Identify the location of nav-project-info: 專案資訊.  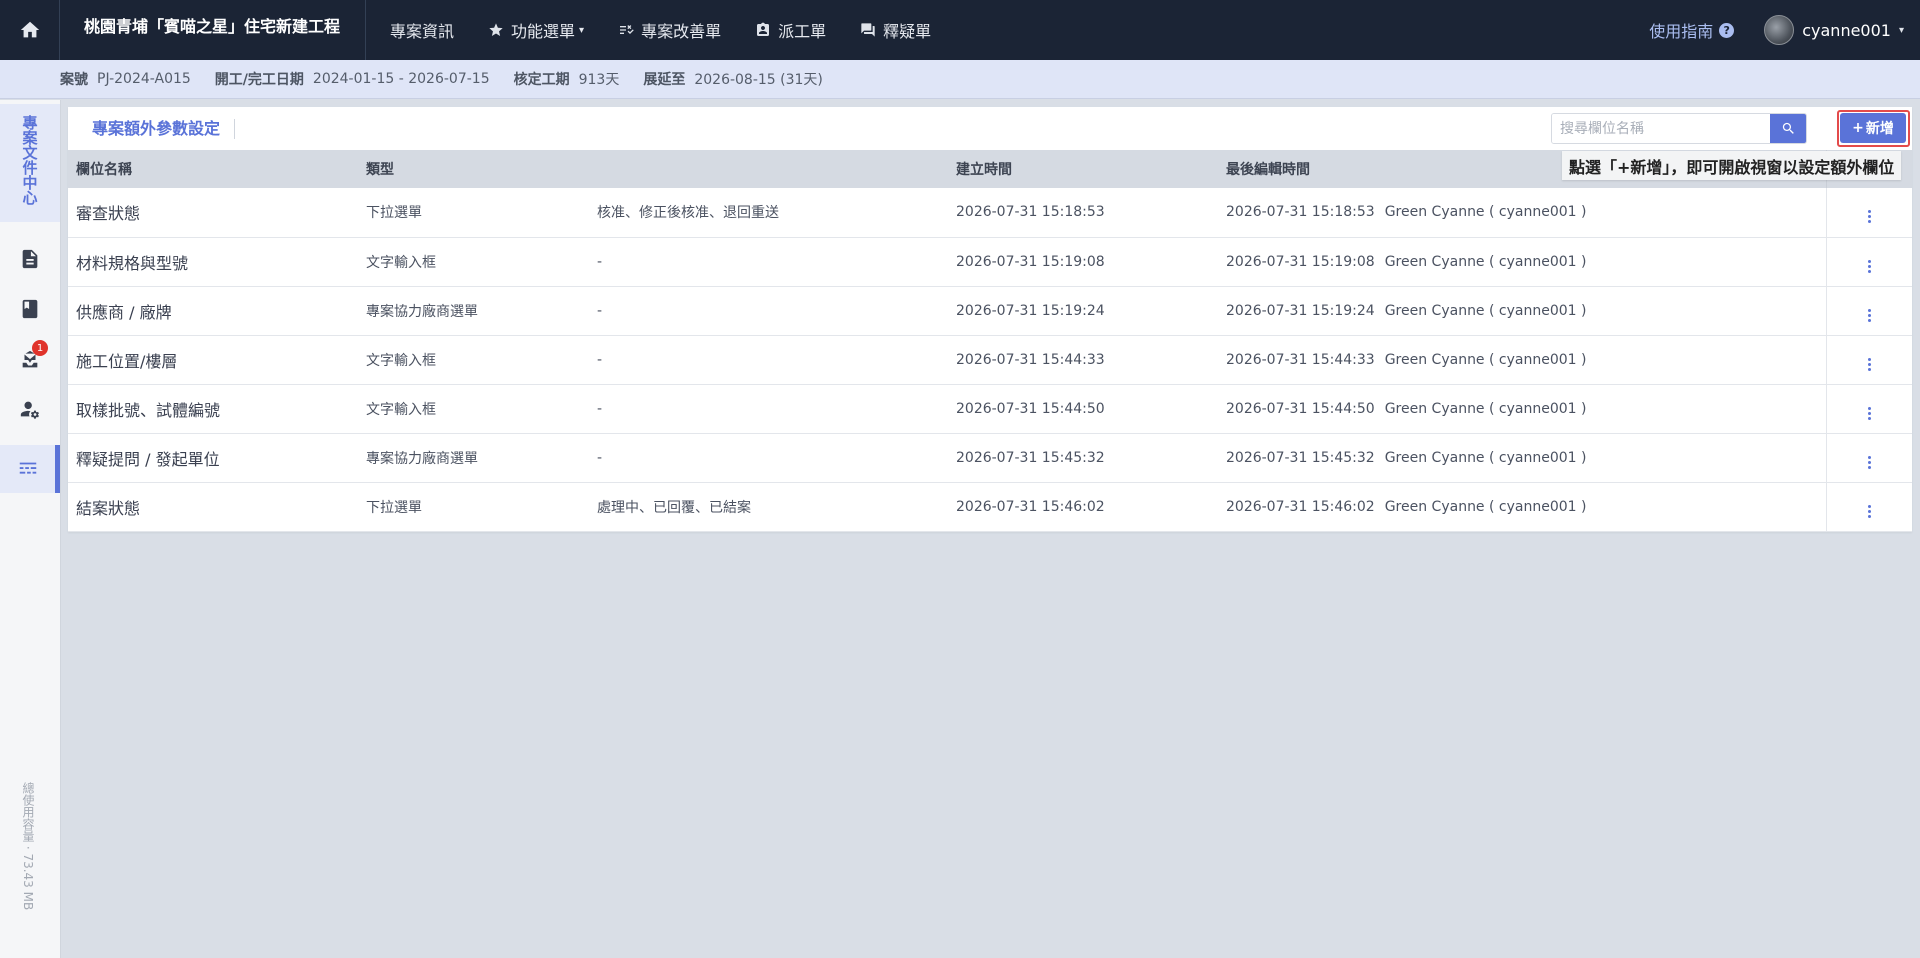
(422, 30).